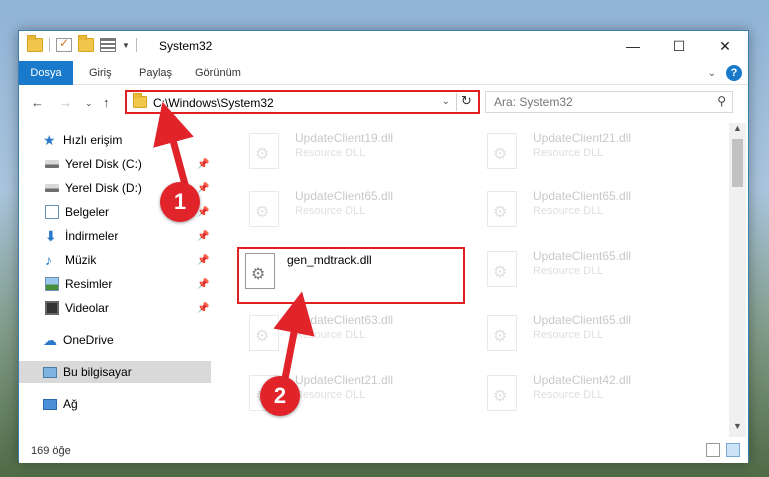  Describe the element at coordinates (712, 73) in the screenshot. I see `expand-ribbon-chevron-icon: ⌄` at that location.